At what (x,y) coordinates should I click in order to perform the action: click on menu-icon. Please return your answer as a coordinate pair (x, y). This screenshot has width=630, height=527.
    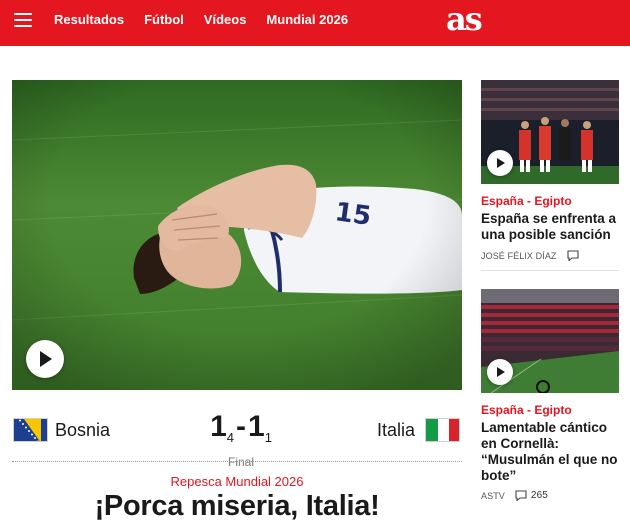
    Looking at the image, I should click on (24, 20).